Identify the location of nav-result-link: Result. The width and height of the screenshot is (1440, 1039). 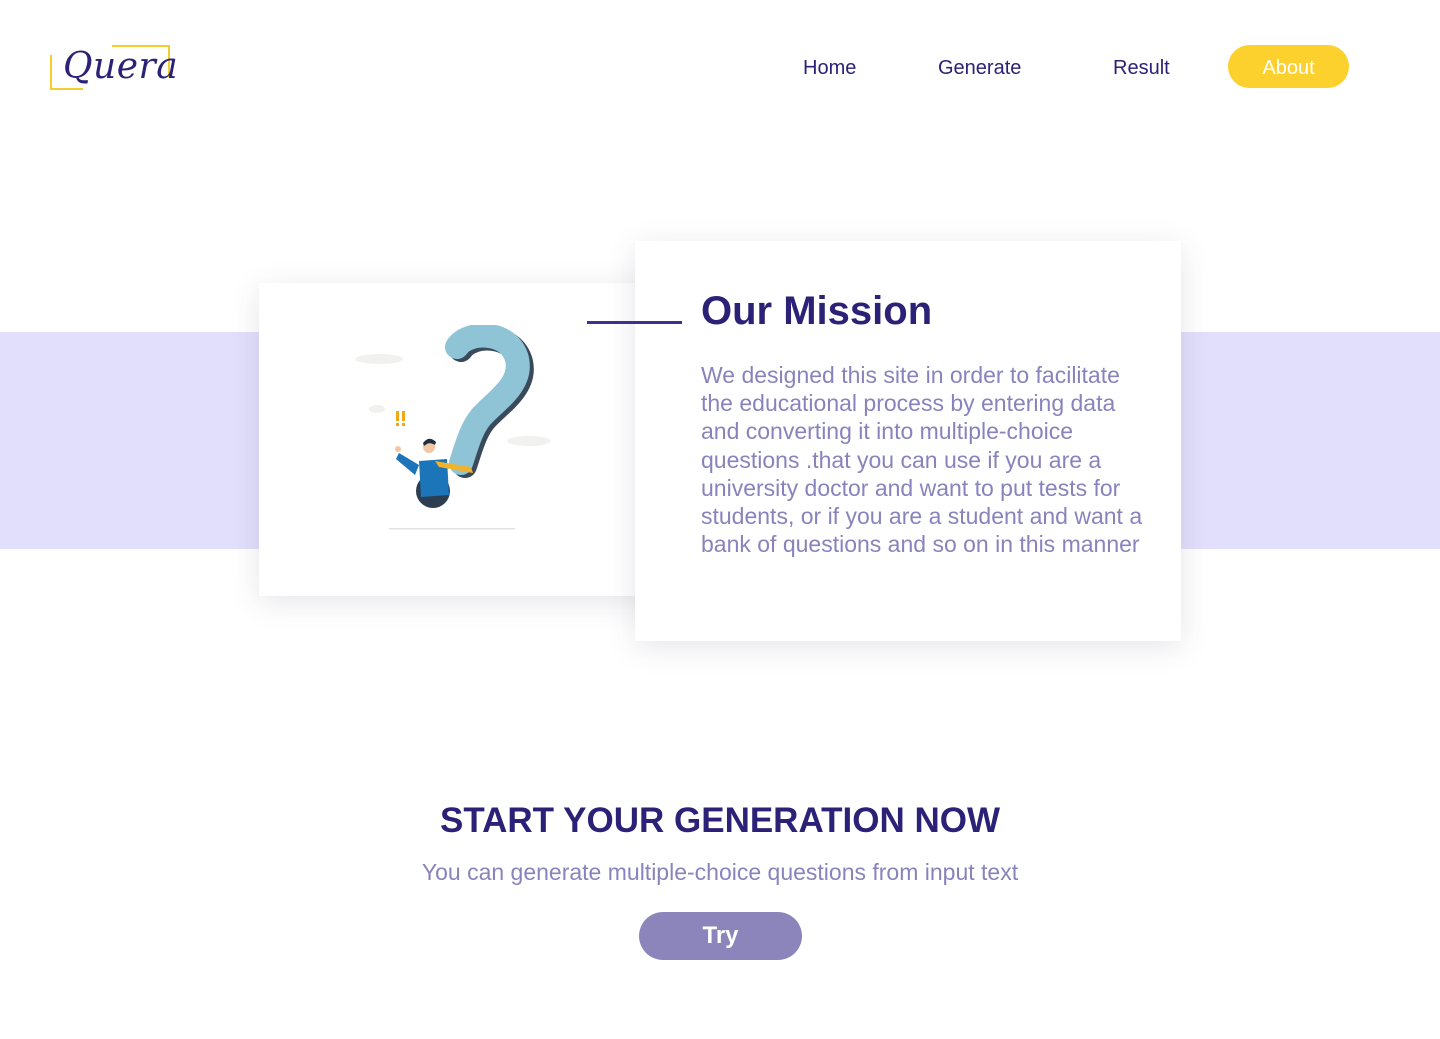
(1141, 66).